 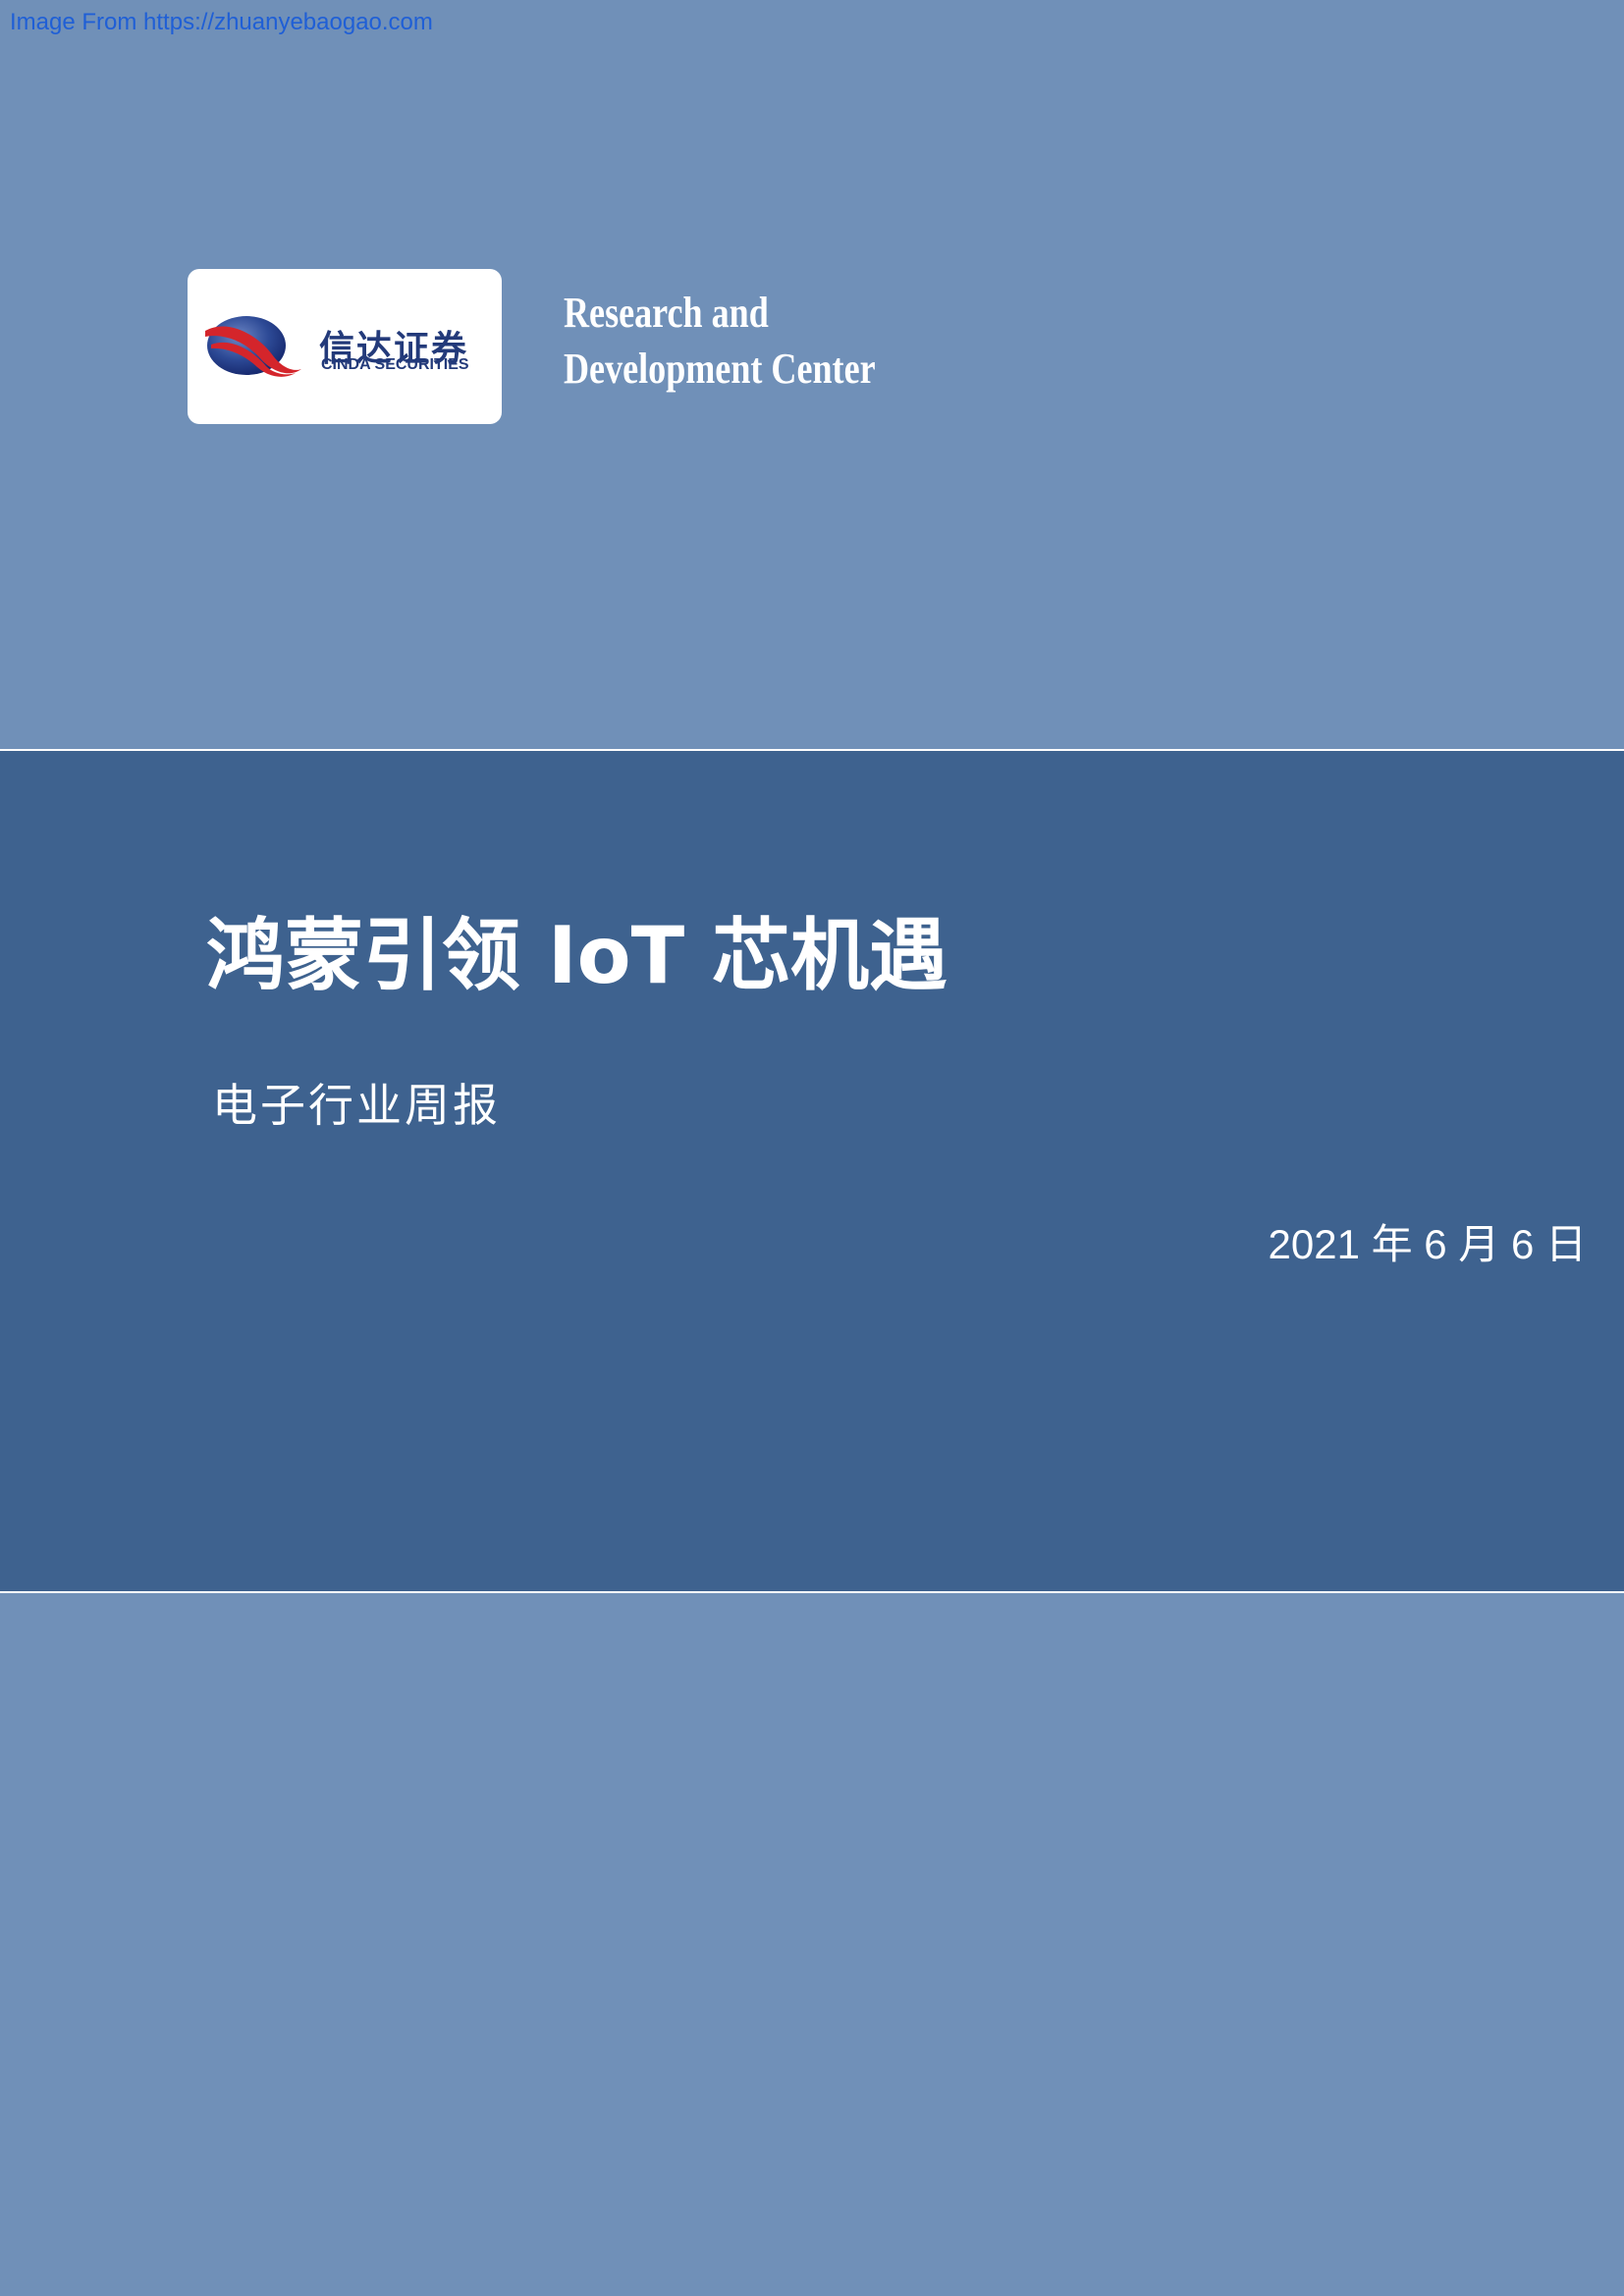 I want to click on logo-name-en: CINDA SECURITIES, so click(x=395, y=365).